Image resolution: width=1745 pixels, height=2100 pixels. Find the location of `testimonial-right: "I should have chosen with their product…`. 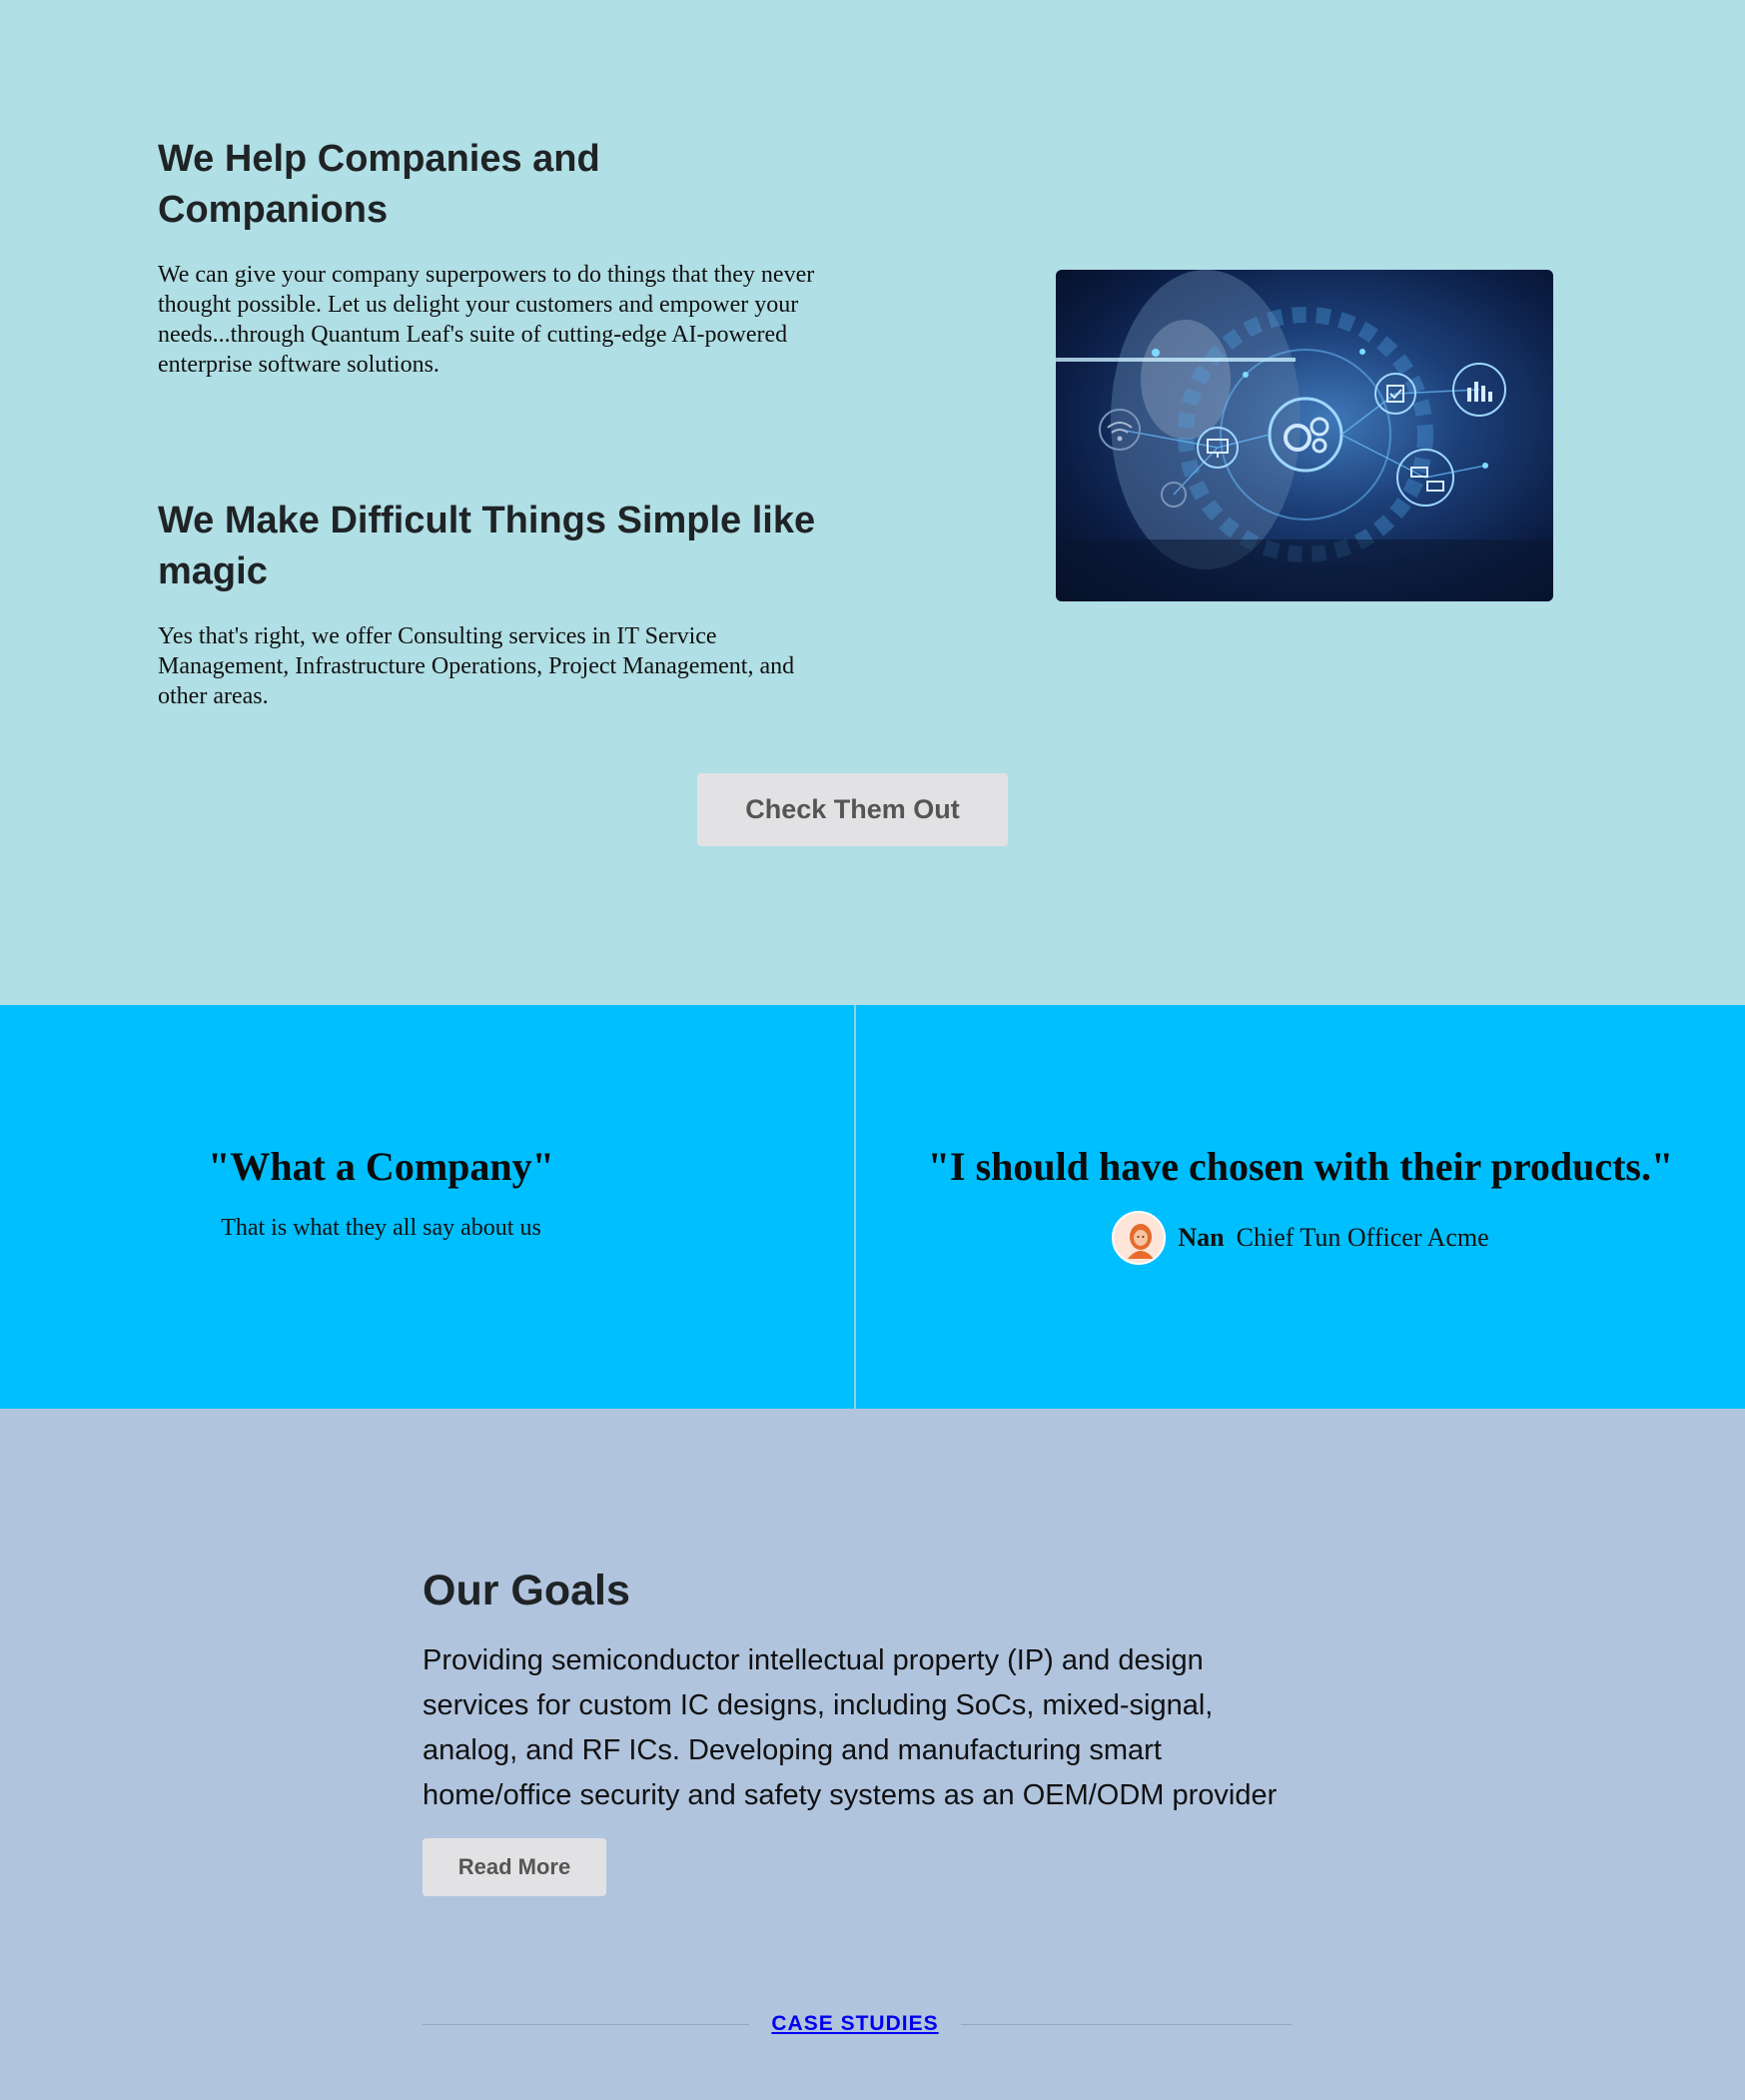

testimonial-right: "I should have chosen with their product… is located at coordinates (1300, 1204).